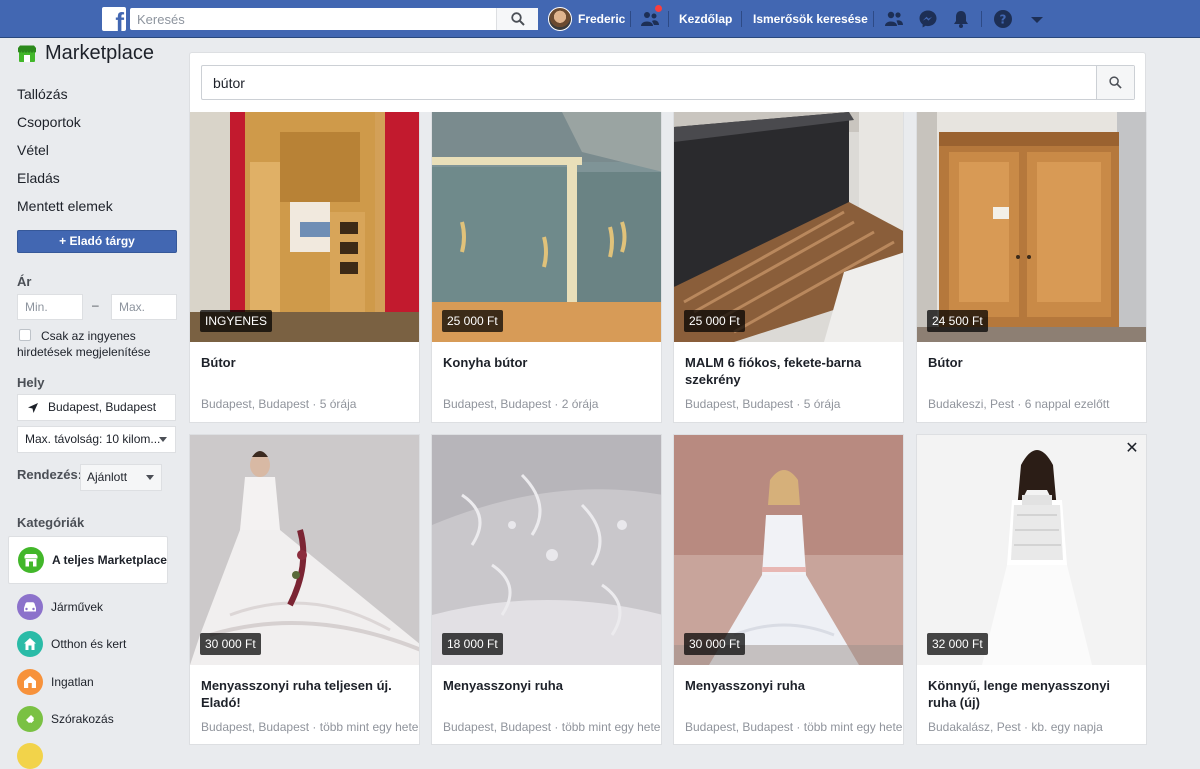 This screenshot has width=1200, height=769. Describe the element at coordinates (27, 53) in the screenshot. I see `marketplace-store-icon` at that location.